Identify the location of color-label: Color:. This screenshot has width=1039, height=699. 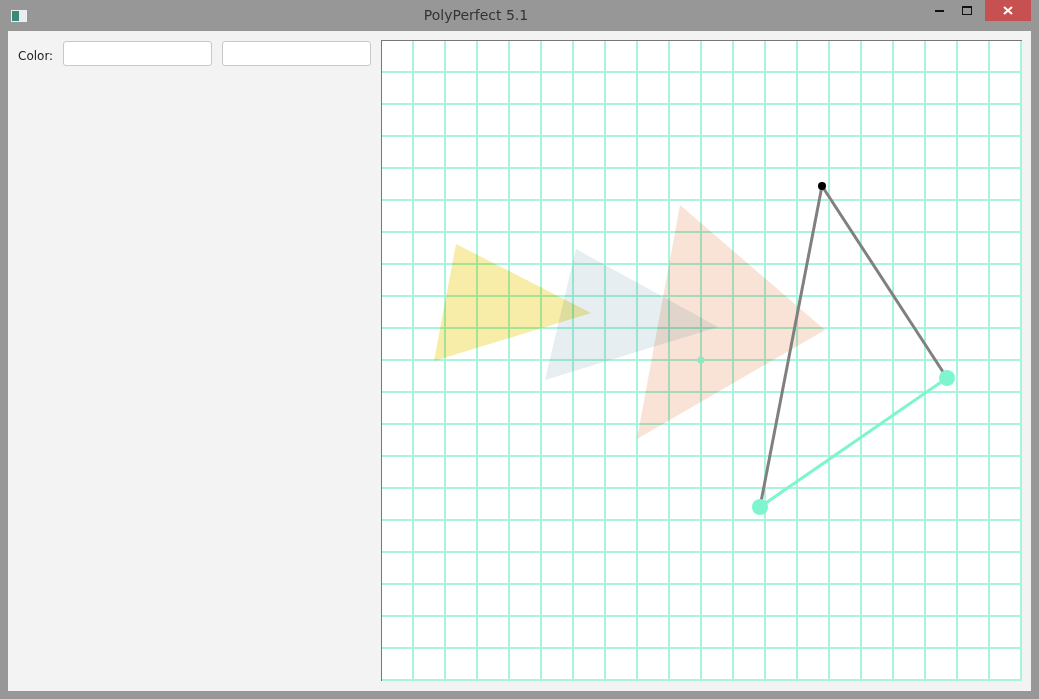
(36, 56).